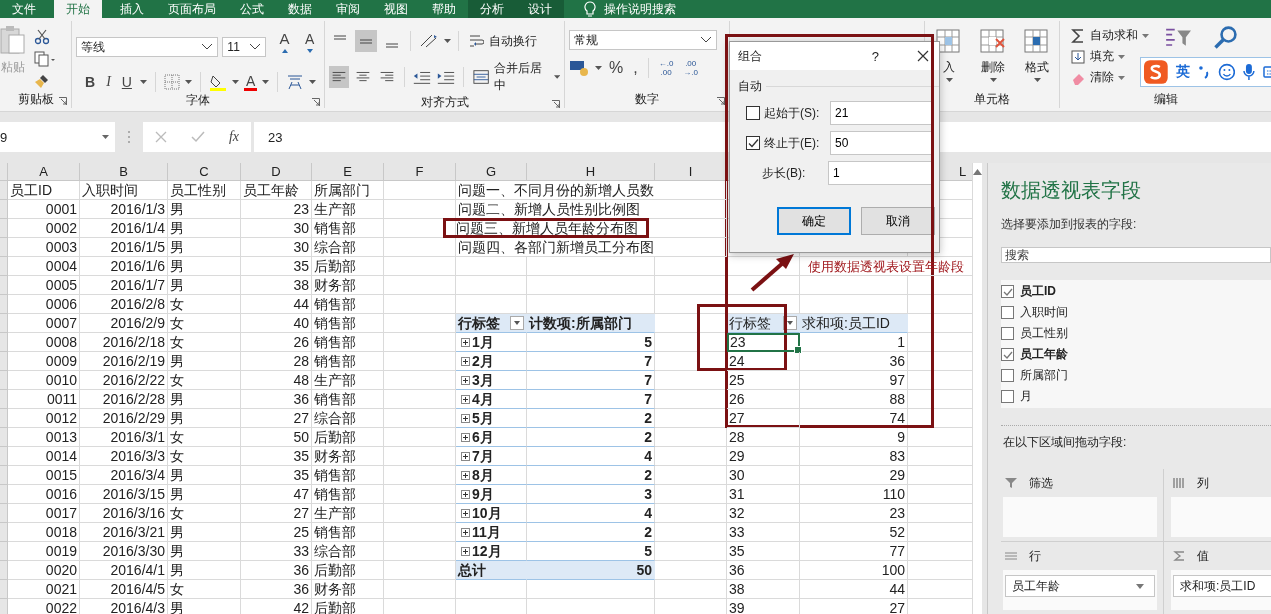 Image resolution: width=1271 pixels, height=614 pixels. Describe the element at coordinates (1035, 556) in the screenshot. I see `area-label: 行` at that location.